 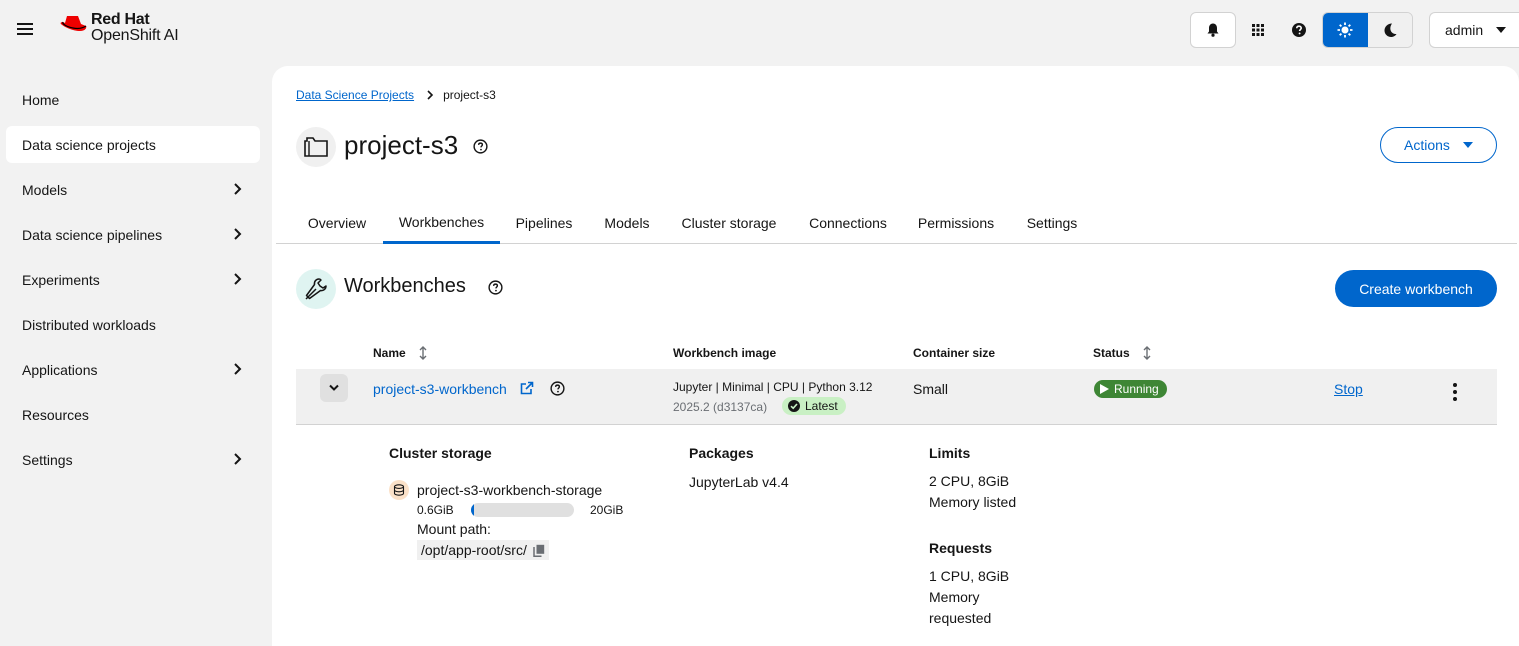 What do you see at coordinates (133, 414) in the screenshot?
I see `sidebar-item-resources: Resources` at bounding box center [133, 414].